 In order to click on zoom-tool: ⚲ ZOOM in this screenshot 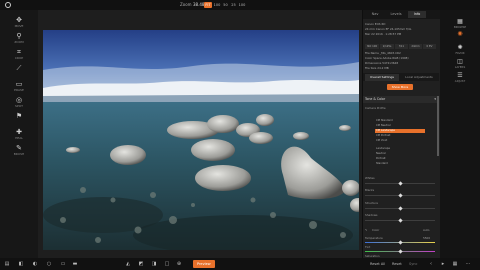, I will do `click(19, 38)`.